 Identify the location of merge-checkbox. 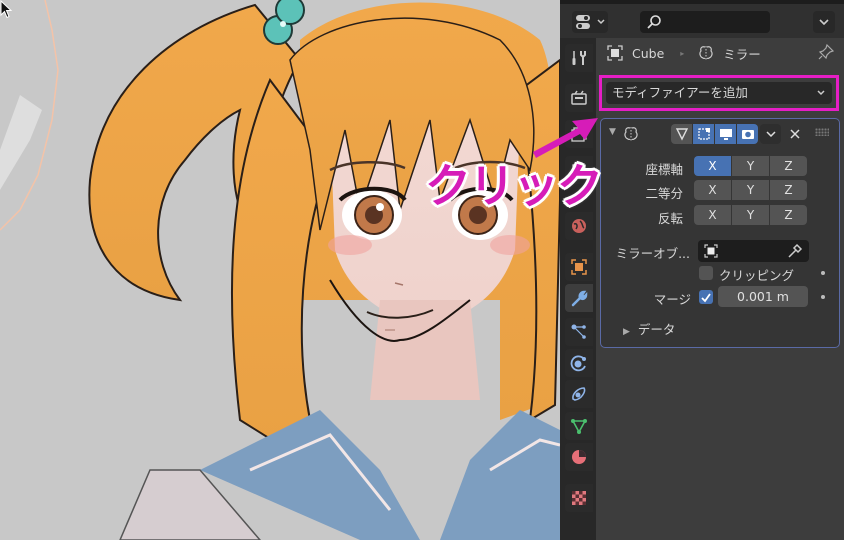
(706, 297).